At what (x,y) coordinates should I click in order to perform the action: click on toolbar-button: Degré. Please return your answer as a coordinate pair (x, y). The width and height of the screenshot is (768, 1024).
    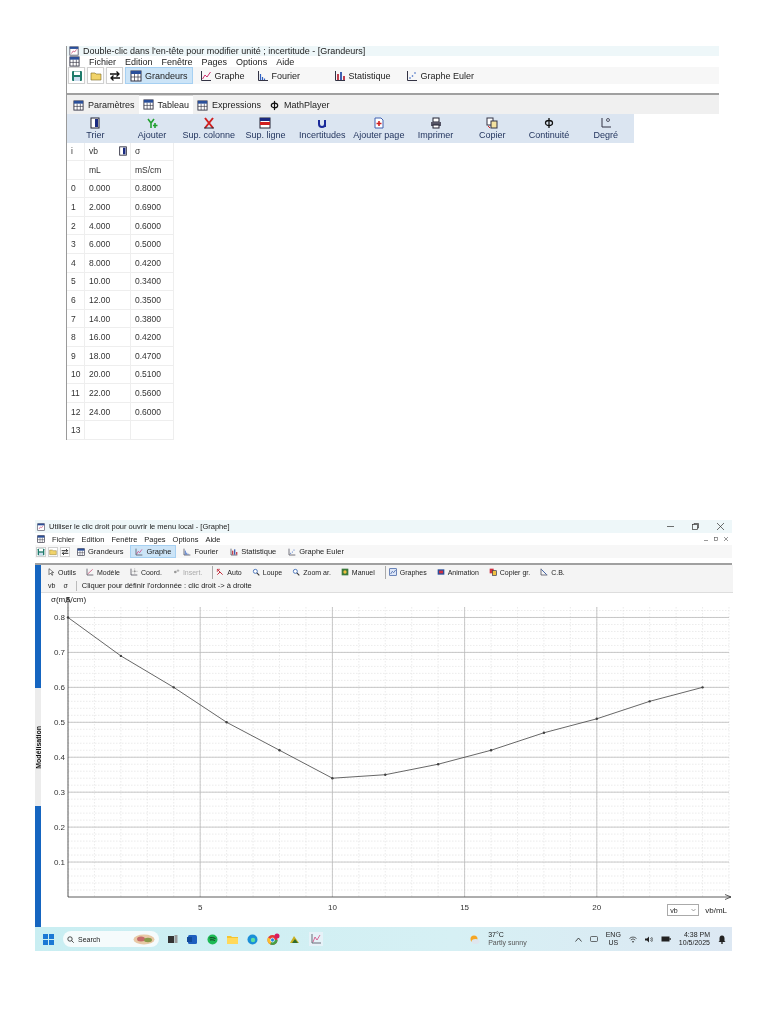
    Looking at the image, I should click on (606, 128).